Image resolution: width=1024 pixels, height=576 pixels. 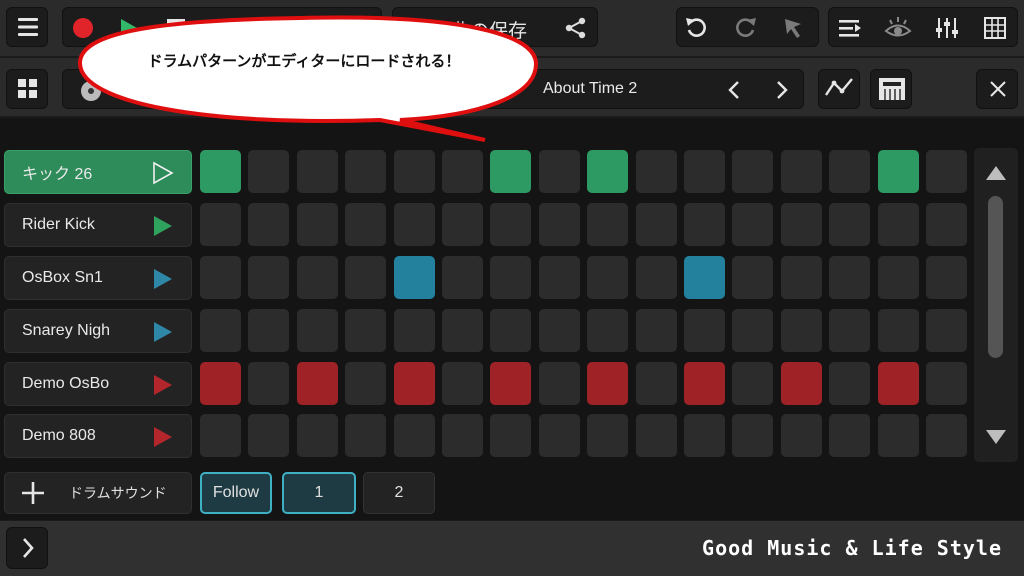 I want to click on automation-button, so click(x=839, y=89).